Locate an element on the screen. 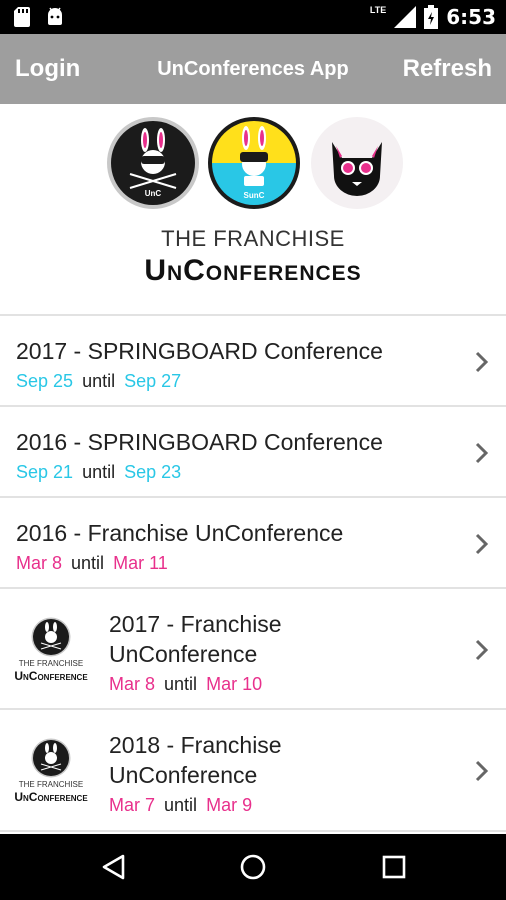 The image size is (506, 900). conference-title: 2016 - Franchise UnConference is located at coordinates (180, 533).